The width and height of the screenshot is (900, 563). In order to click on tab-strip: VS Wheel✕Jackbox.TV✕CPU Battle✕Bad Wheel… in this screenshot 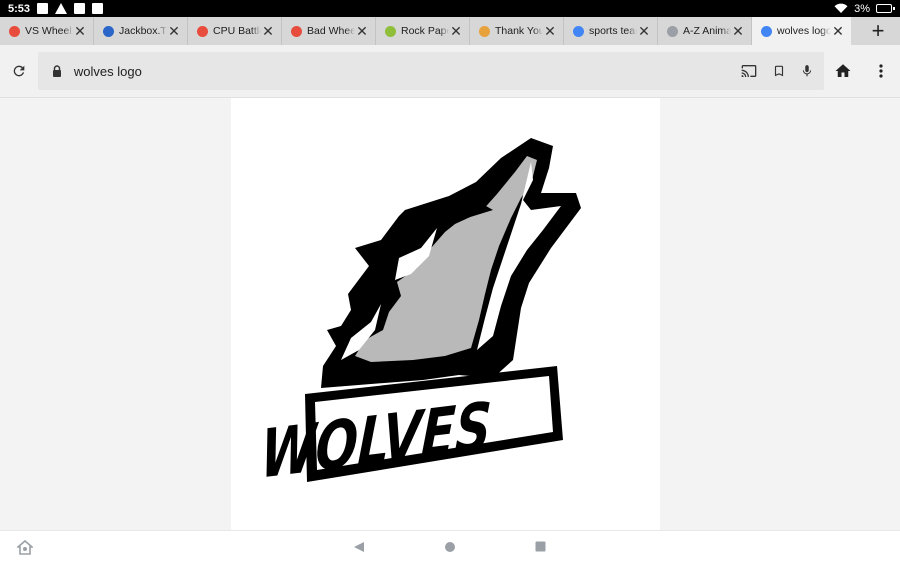, I will do `click(450, 31)`.